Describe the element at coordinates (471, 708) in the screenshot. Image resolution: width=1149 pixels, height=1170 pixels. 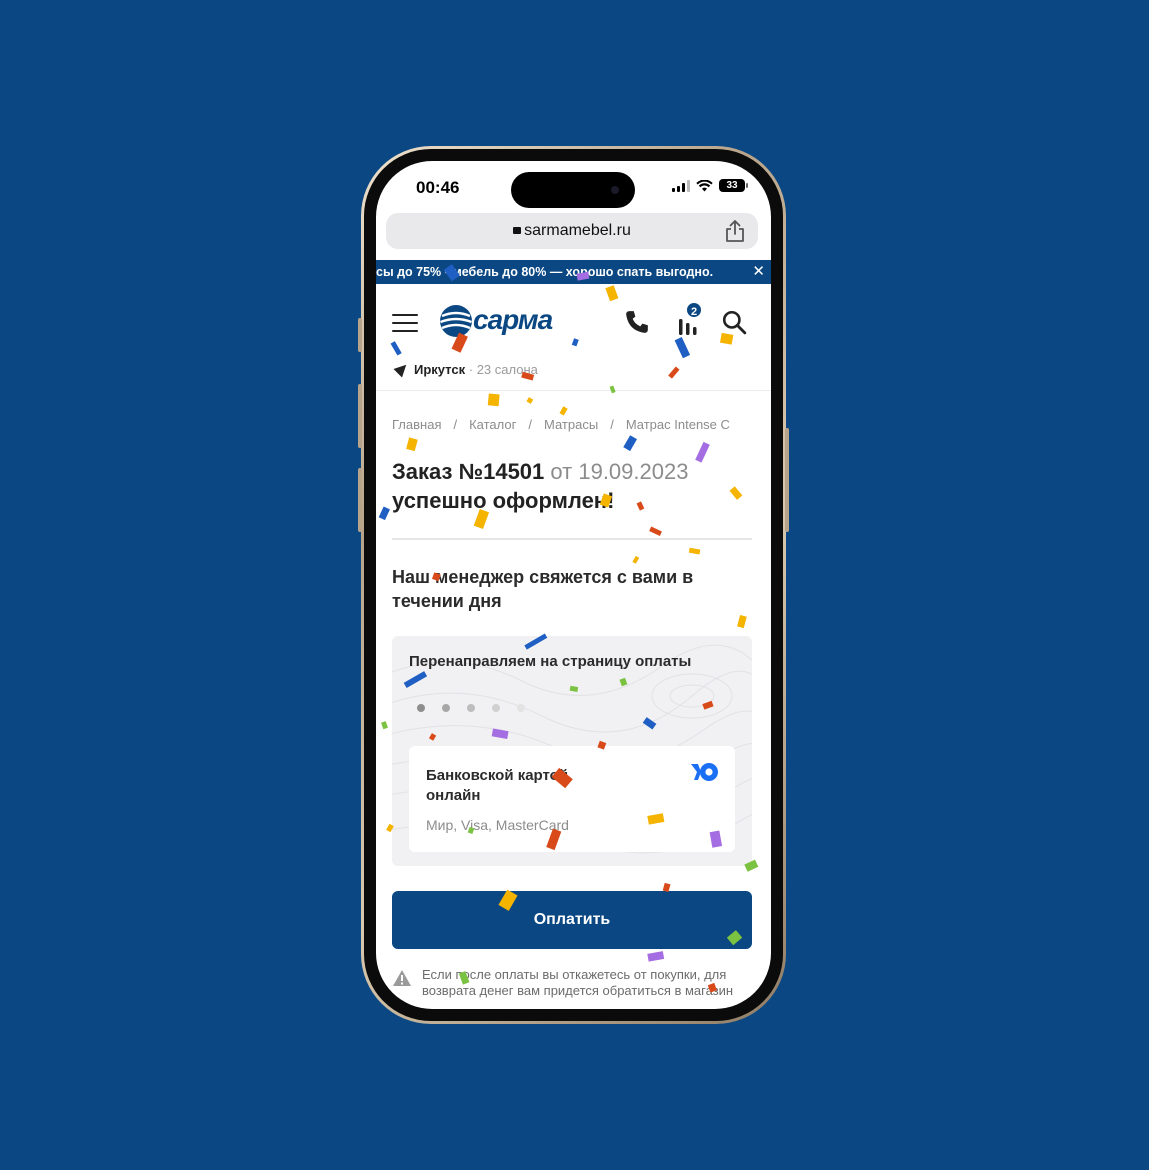
I see `loading-dots` at that location.